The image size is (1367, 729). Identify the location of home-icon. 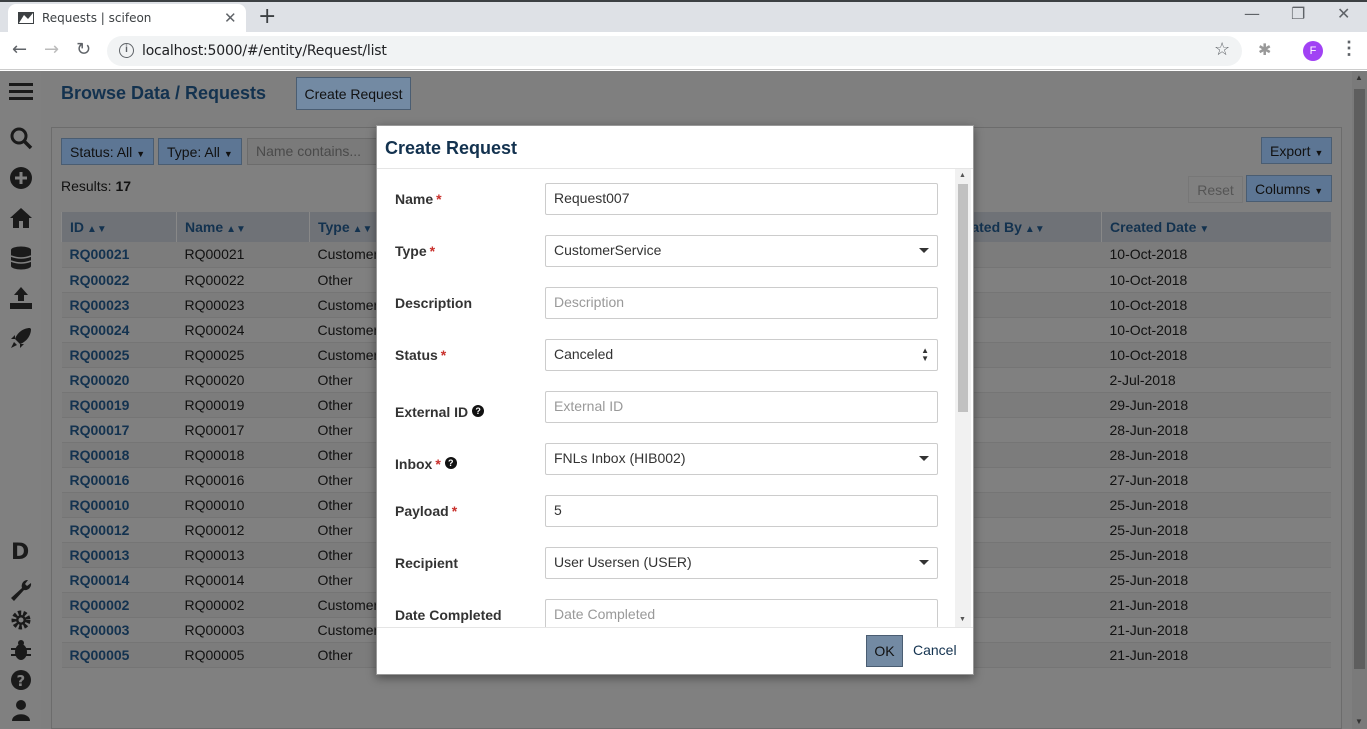
(21, 218).